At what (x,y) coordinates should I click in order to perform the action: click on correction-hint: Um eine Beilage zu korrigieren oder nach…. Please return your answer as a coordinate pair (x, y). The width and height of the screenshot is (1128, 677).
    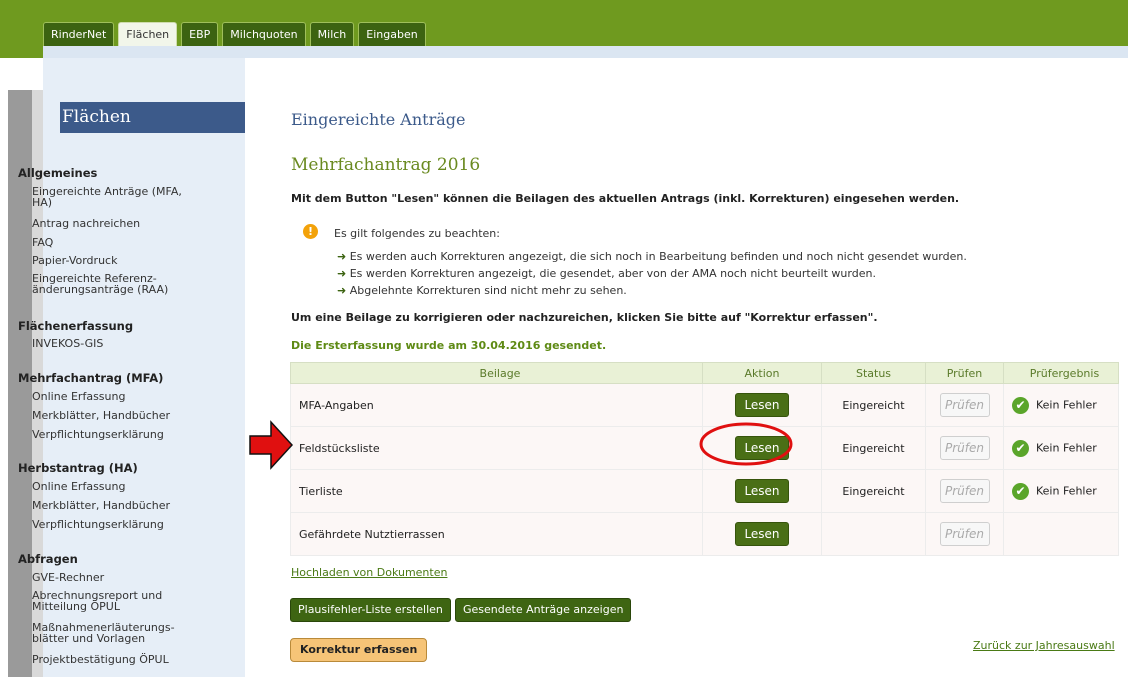
    Looking at the image, I should click on (584, 317).